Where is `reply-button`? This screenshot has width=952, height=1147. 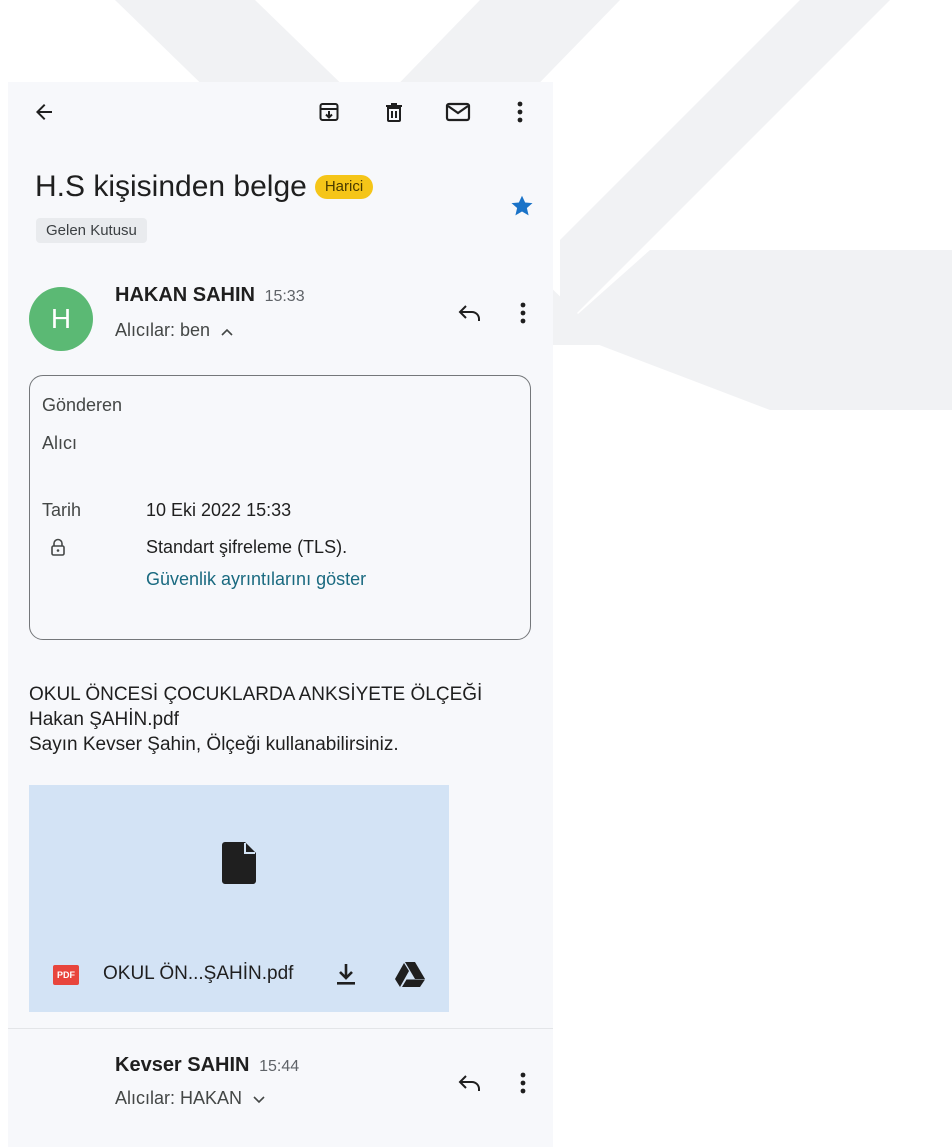
reply-button is located at coordinates (470, 313).